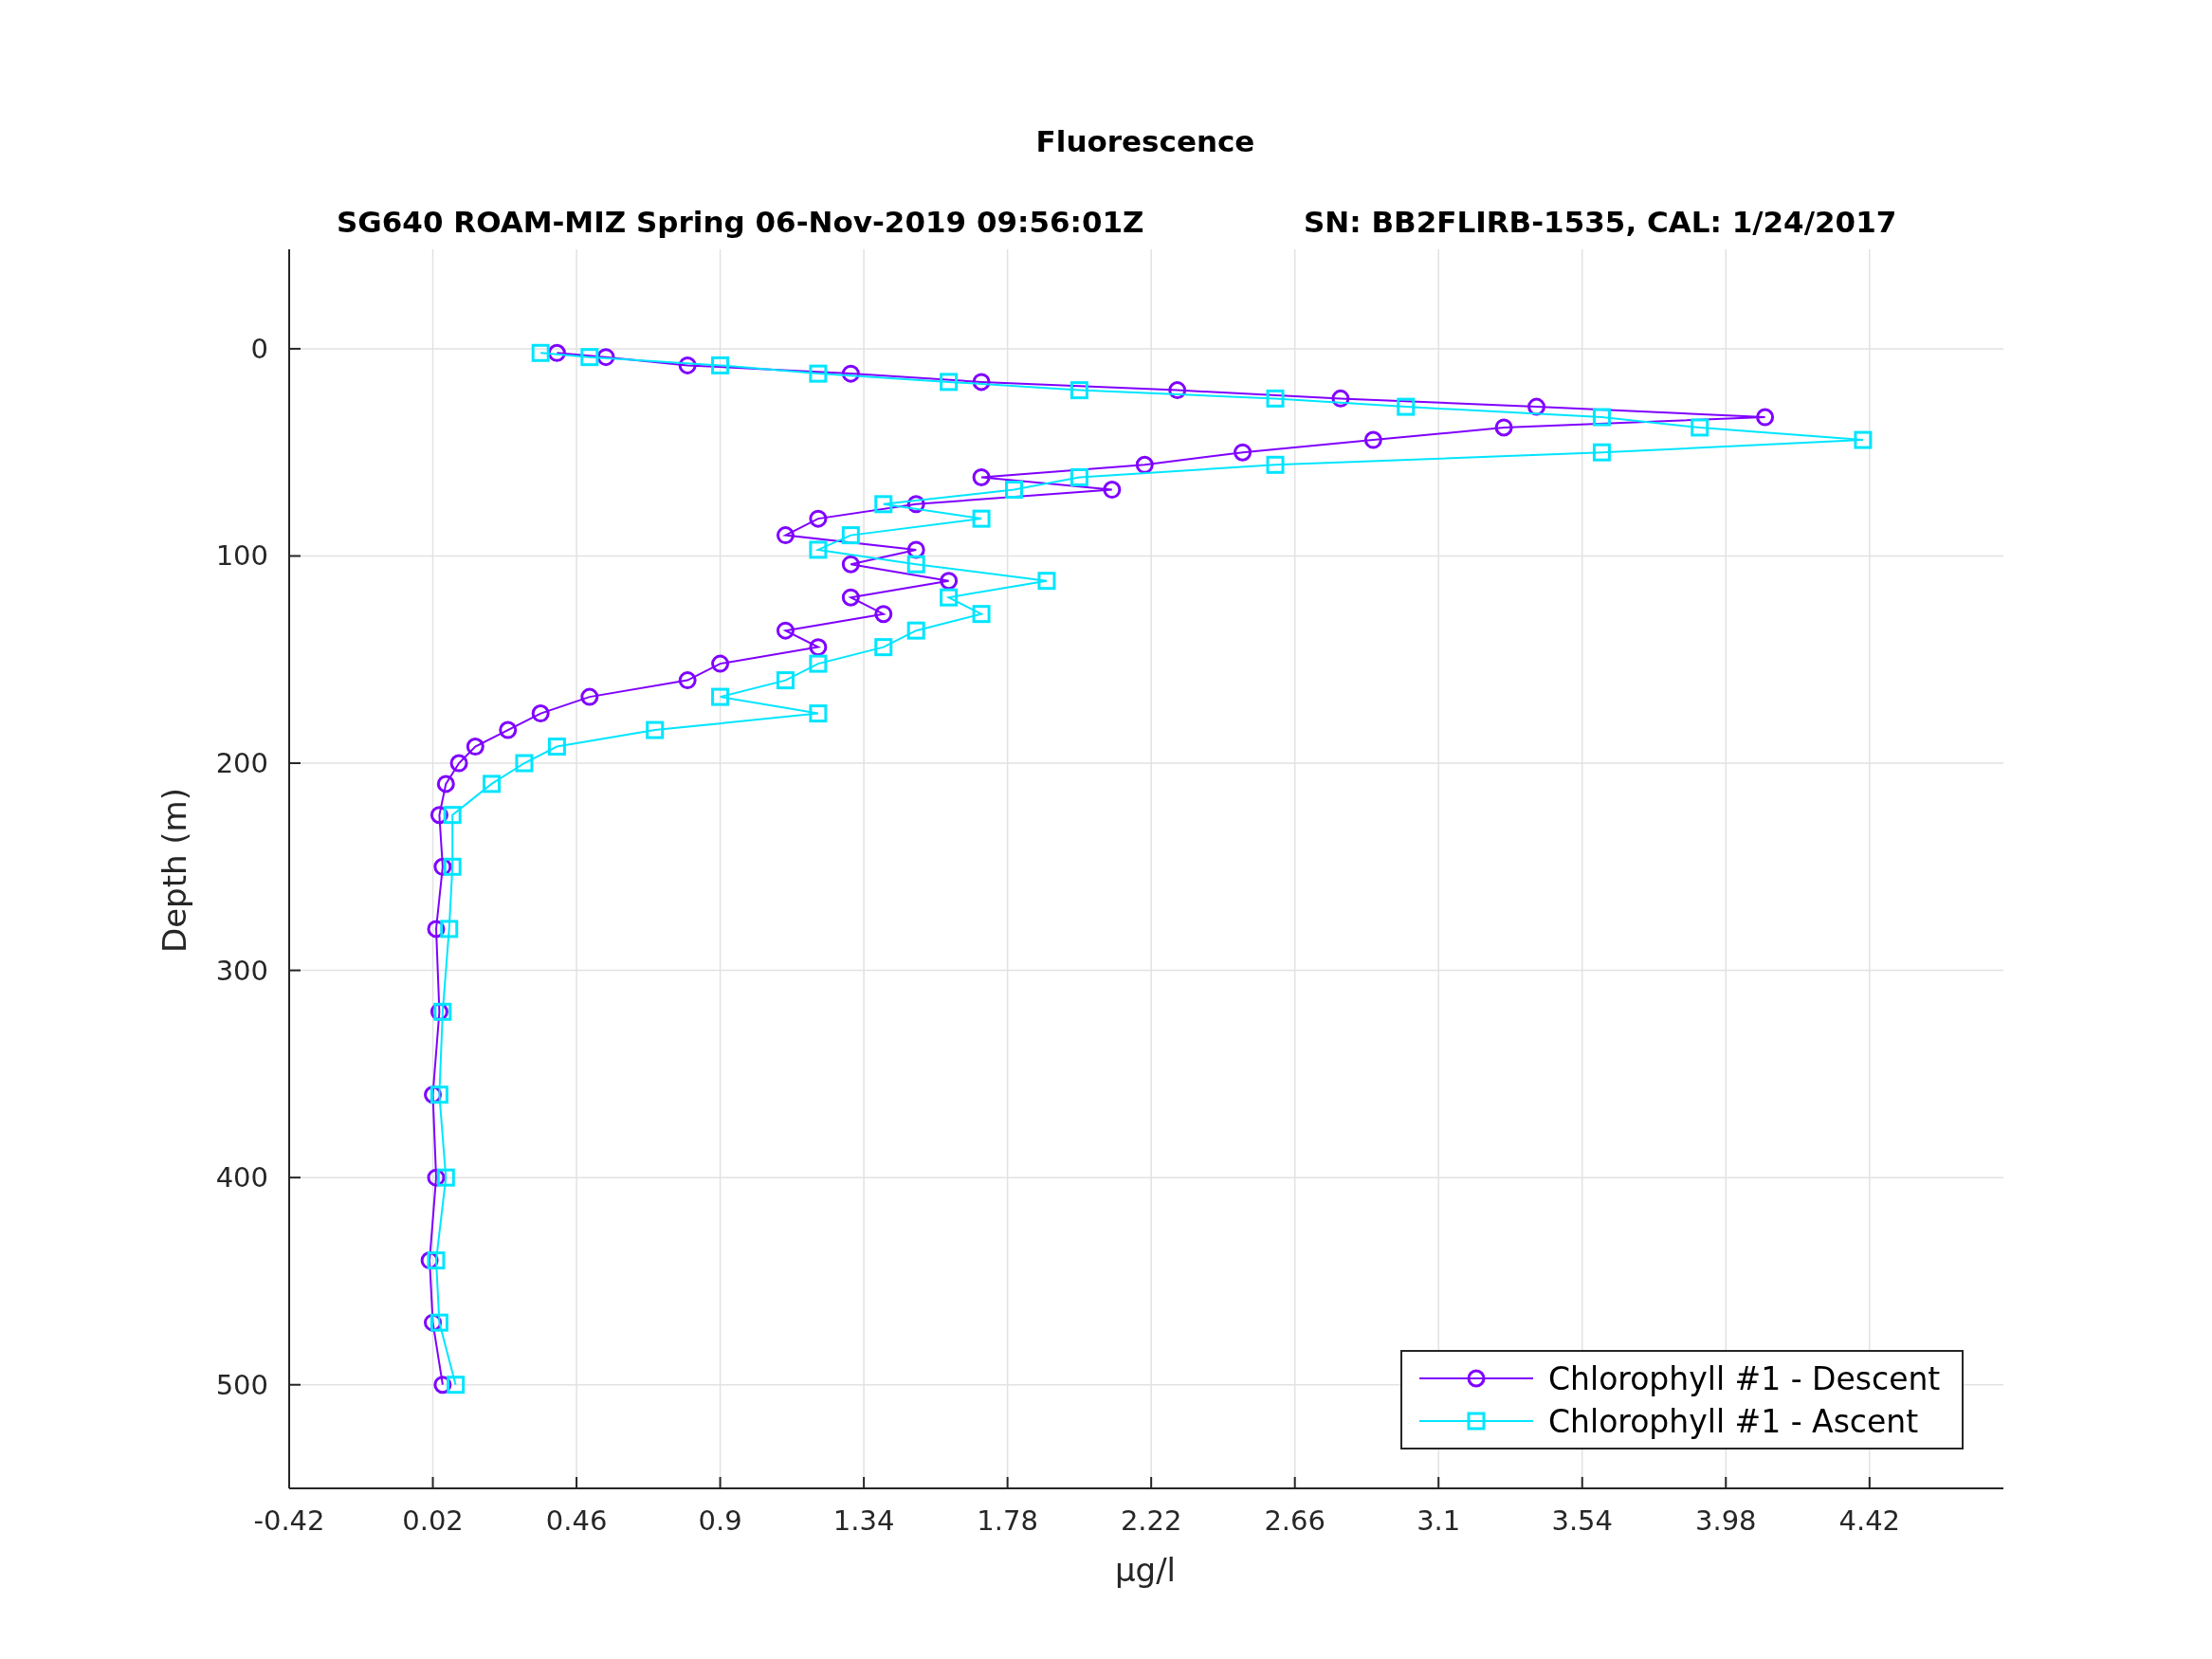 The image size is (2212, 1659). I want to click on tick-label: 0.46, so click(576, 1520).